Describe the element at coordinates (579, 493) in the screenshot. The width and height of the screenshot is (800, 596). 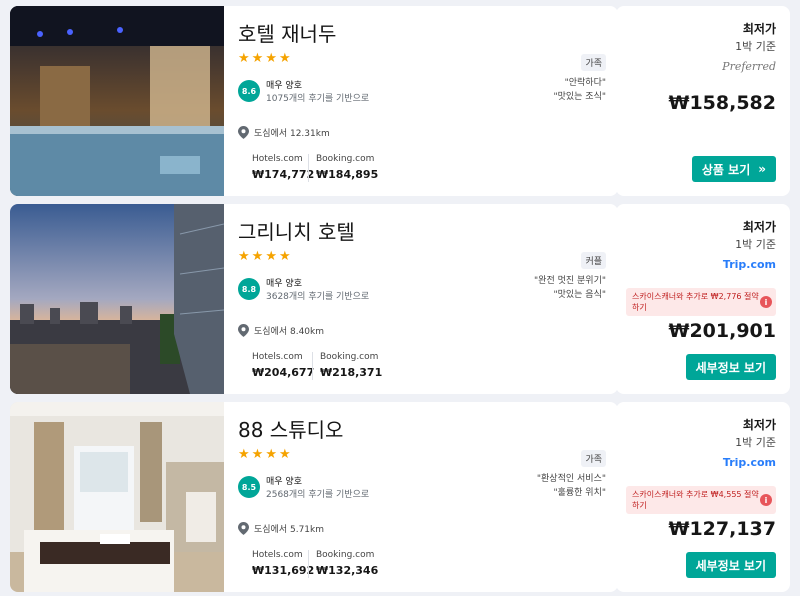
I see `review-quote: "훌륭한 위치"` at that location.